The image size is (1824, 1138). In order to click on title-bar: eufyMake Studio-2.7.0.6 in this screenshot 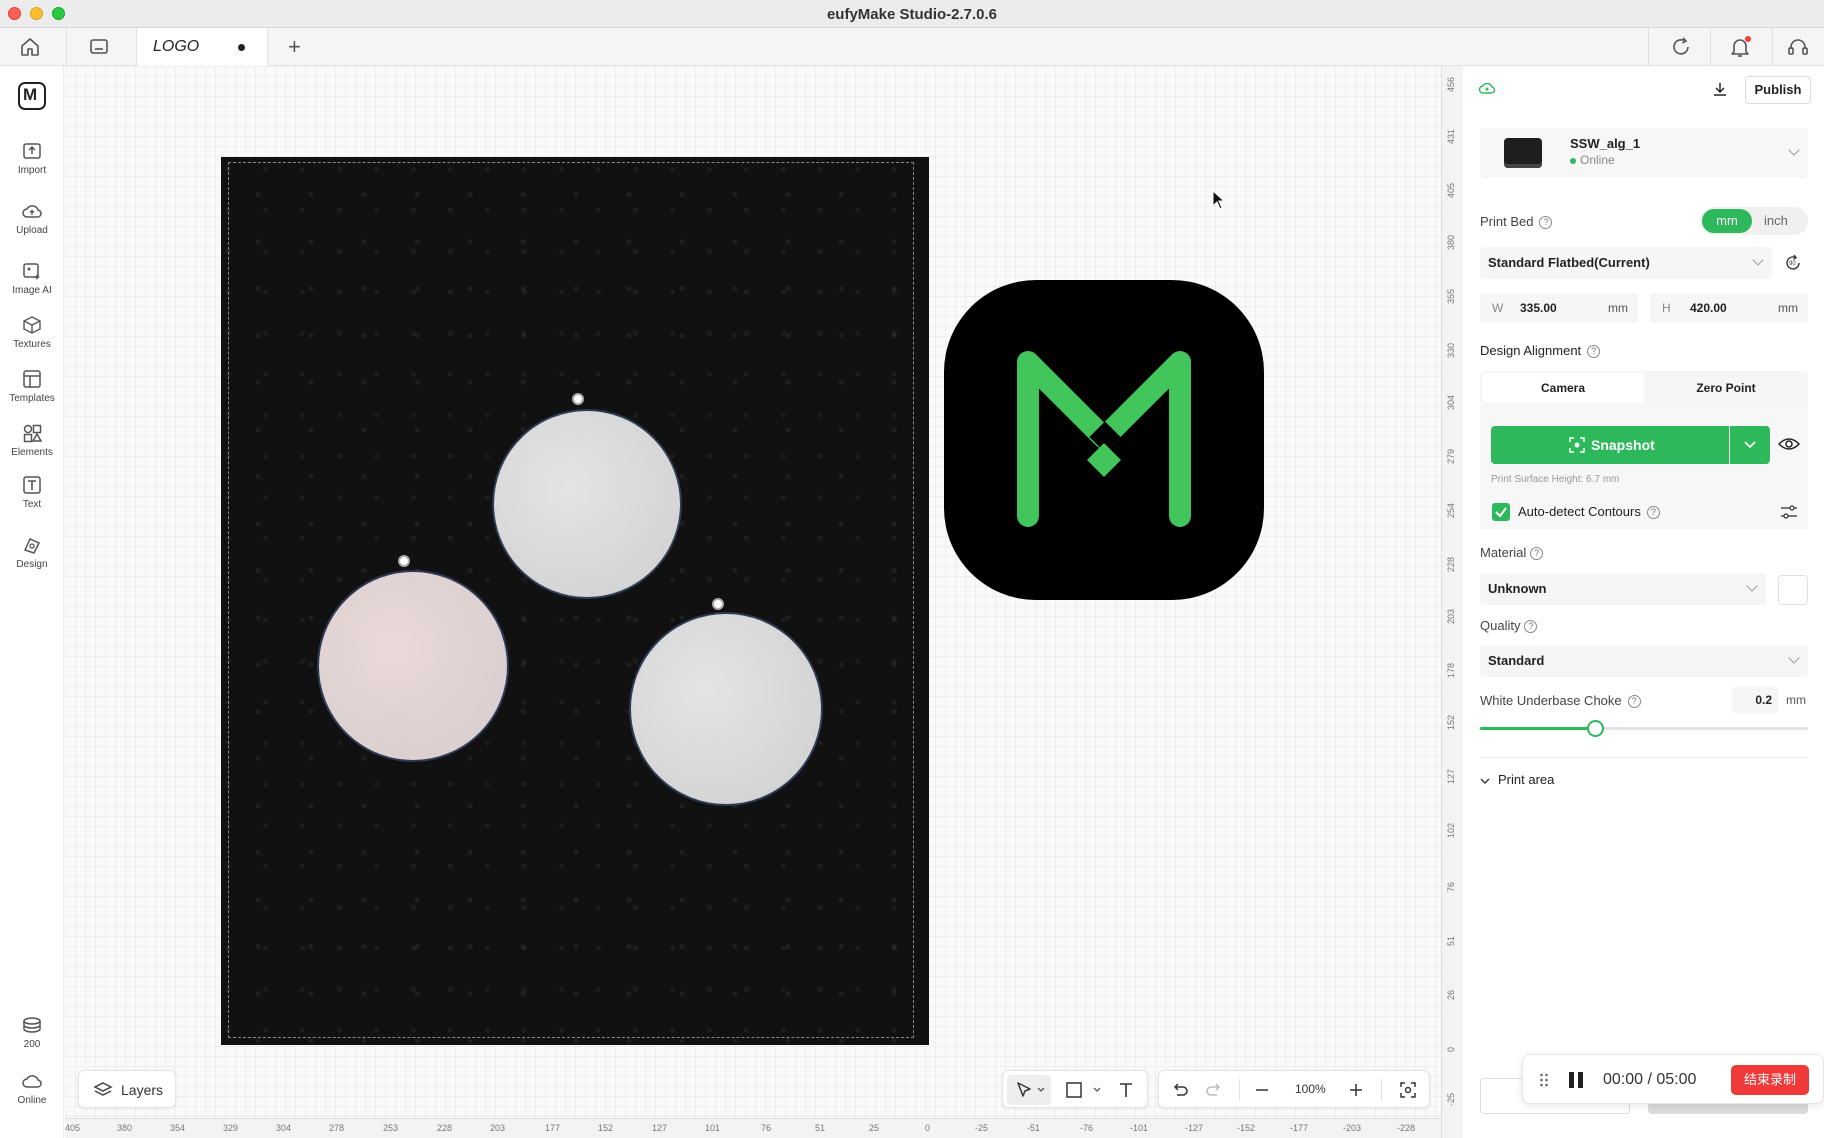, I will do `click(912, 14)`.